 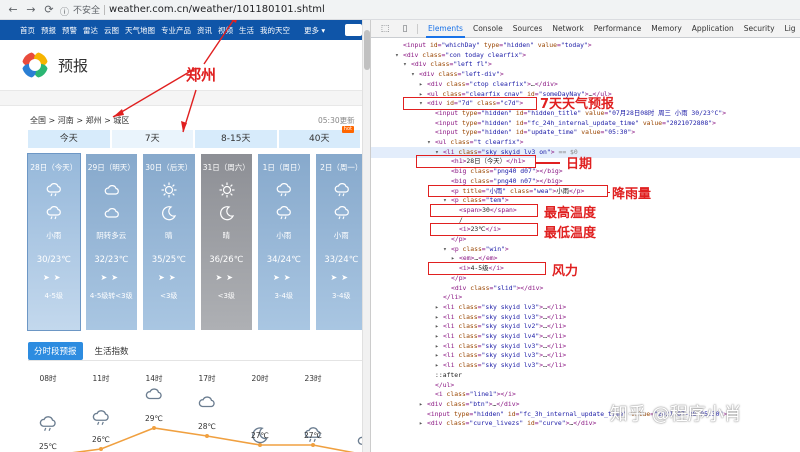 What do you see at coordinates (366, 236) in the screenshot?
I see `page-scrollbar` at bounding box center [366, 236].